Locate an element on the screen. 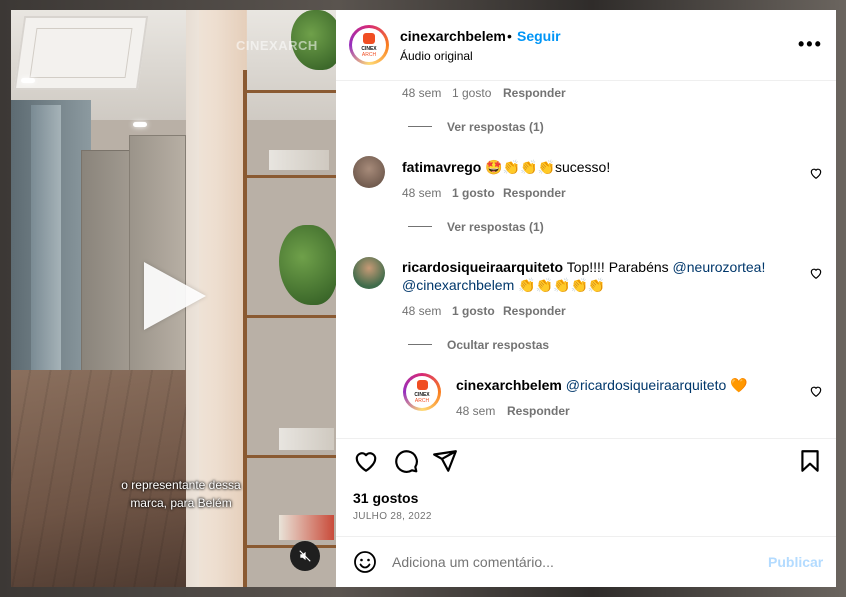  mute-button is located at coordinates (305, 556).